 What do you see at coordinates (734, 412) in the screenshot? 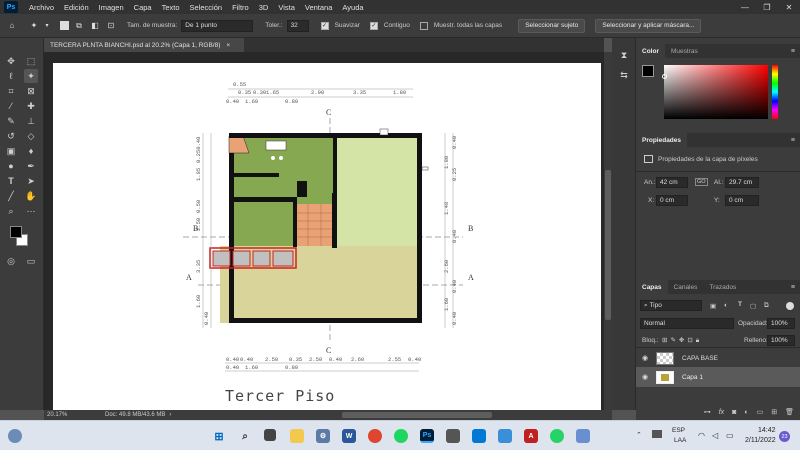
I see `add-mask-icon: ◙` at bounding box center [734, 412].